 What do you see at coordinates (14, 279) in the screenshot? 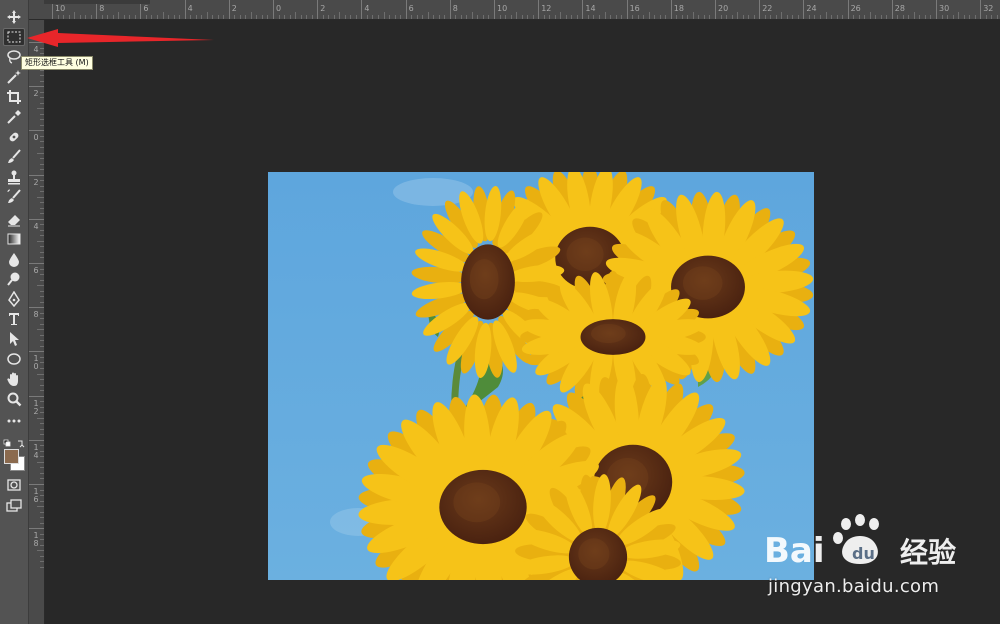
I see `dodge-tool-button` at bounding box center [14, 279].